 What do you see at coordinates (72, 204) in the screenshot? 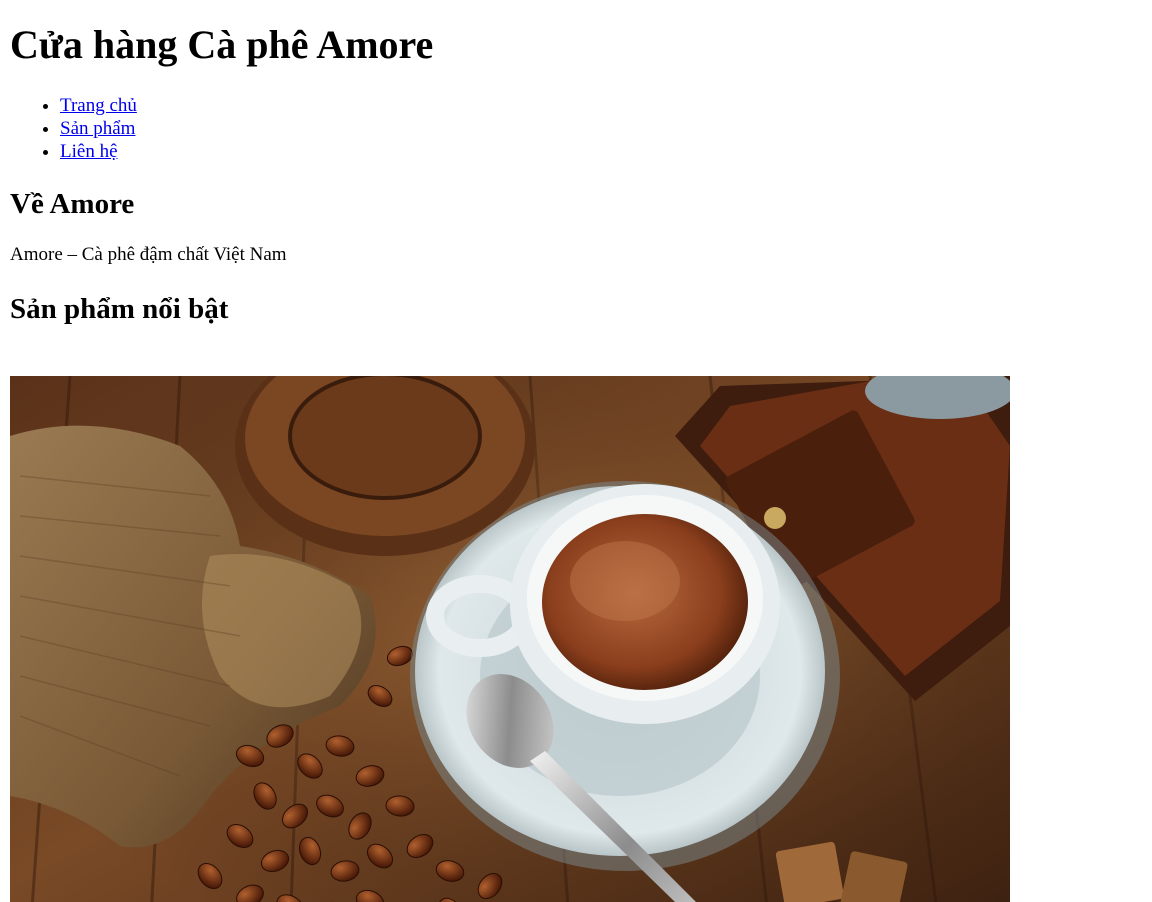
I see `about-heading: Về Amore` at bounding box center [72, 204].